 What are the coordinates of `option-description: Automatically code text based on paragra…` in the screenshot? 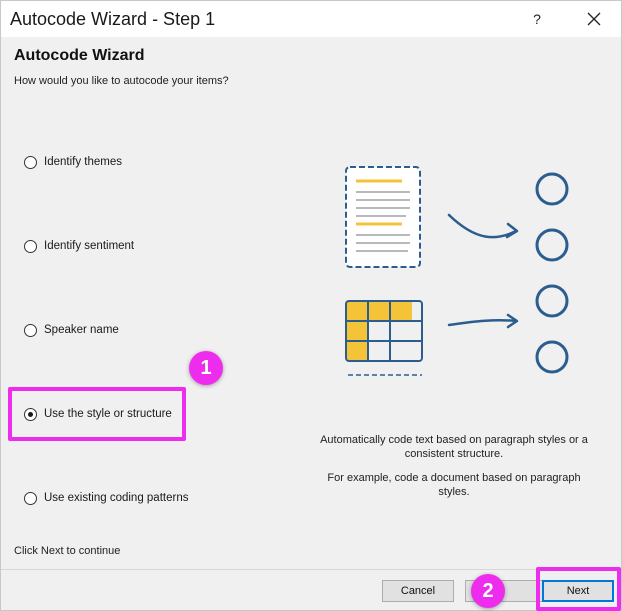 It's located at (454, 447).